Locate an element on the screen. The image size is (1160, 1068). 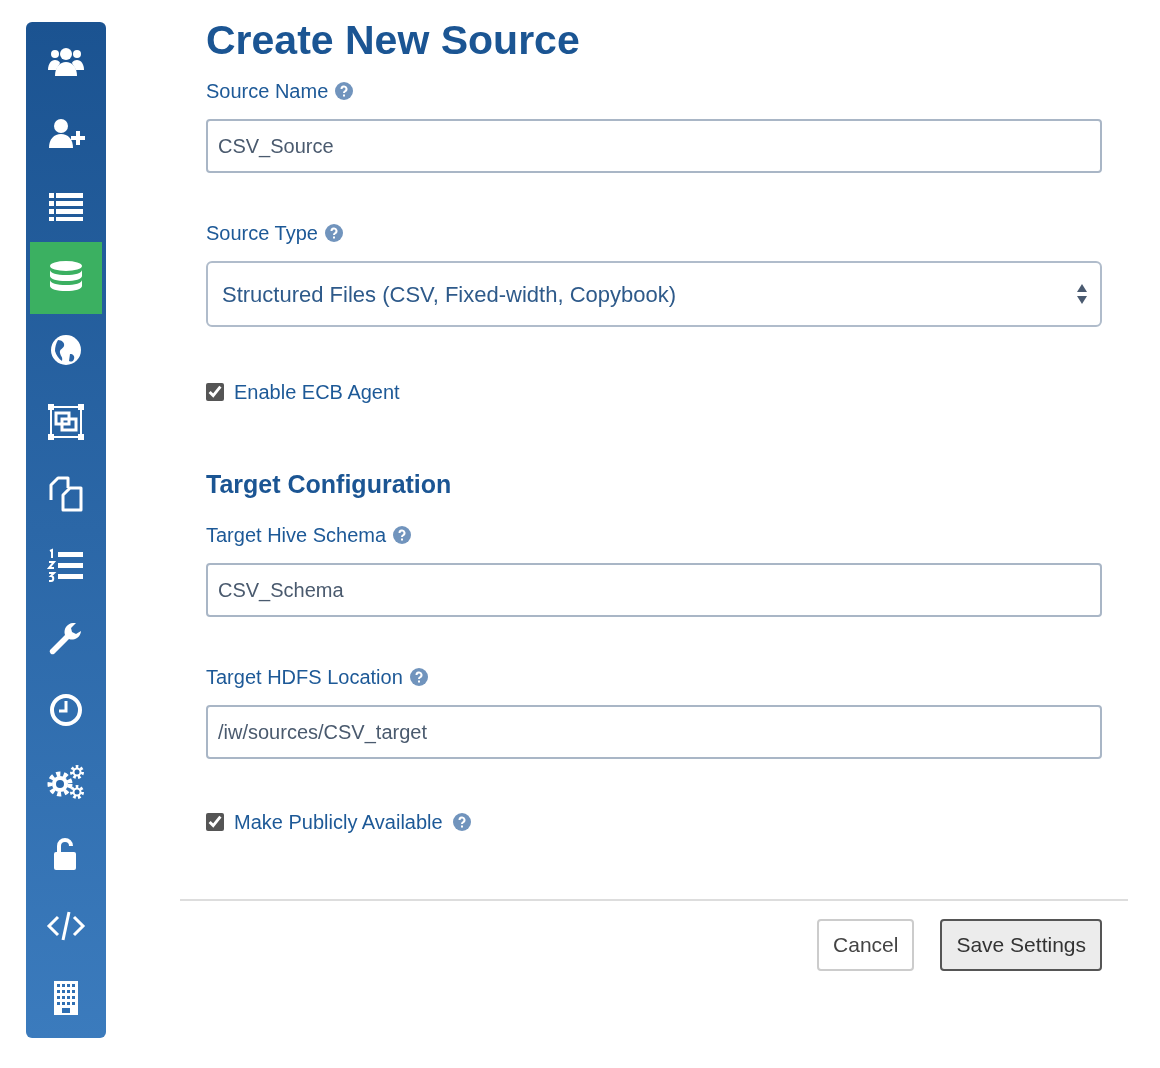
save-button: Save Settings is located at coordinates (1021, 945).